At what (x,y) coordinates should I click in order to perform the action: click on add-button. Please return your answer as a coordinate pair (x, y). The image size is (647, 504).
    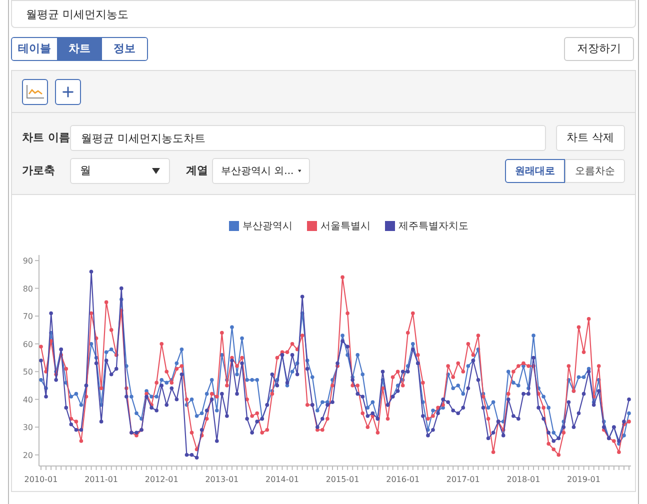
    Looking at the image, I should click on (68, 91).